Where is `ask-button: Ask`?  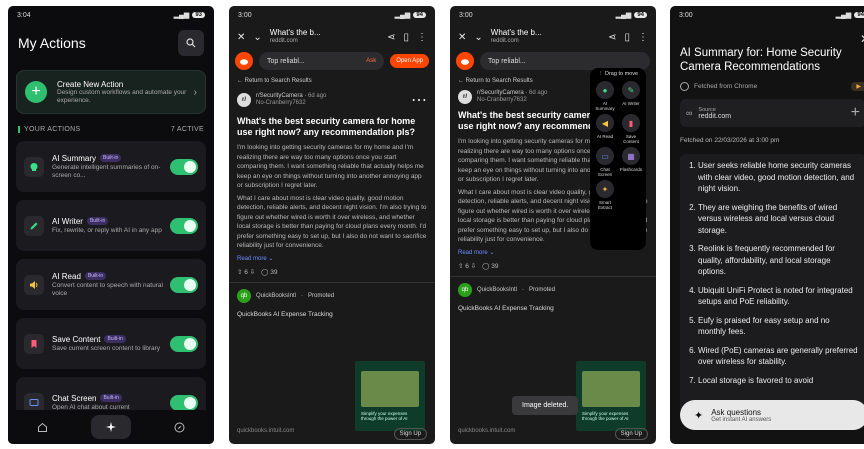 ask-button: Ask is located at coordinates (371, 61).